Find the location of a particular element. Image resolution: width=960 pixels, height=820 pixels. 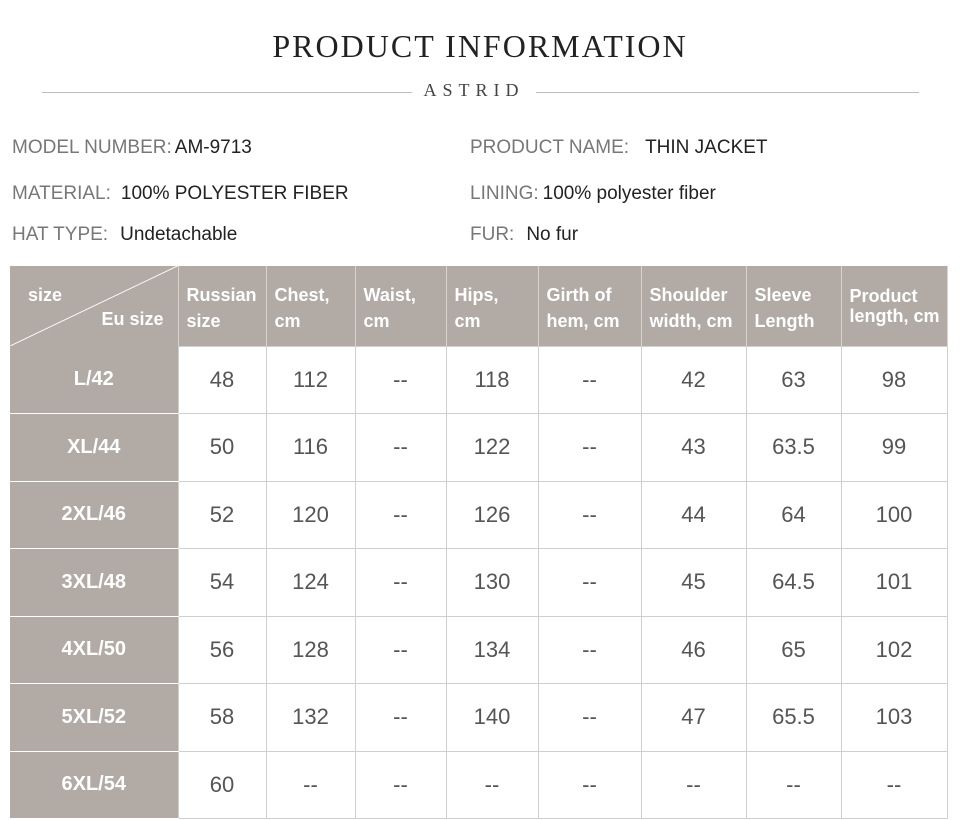

model-number-label: MODEL NUMBER: is located at coordinates (92, 147).